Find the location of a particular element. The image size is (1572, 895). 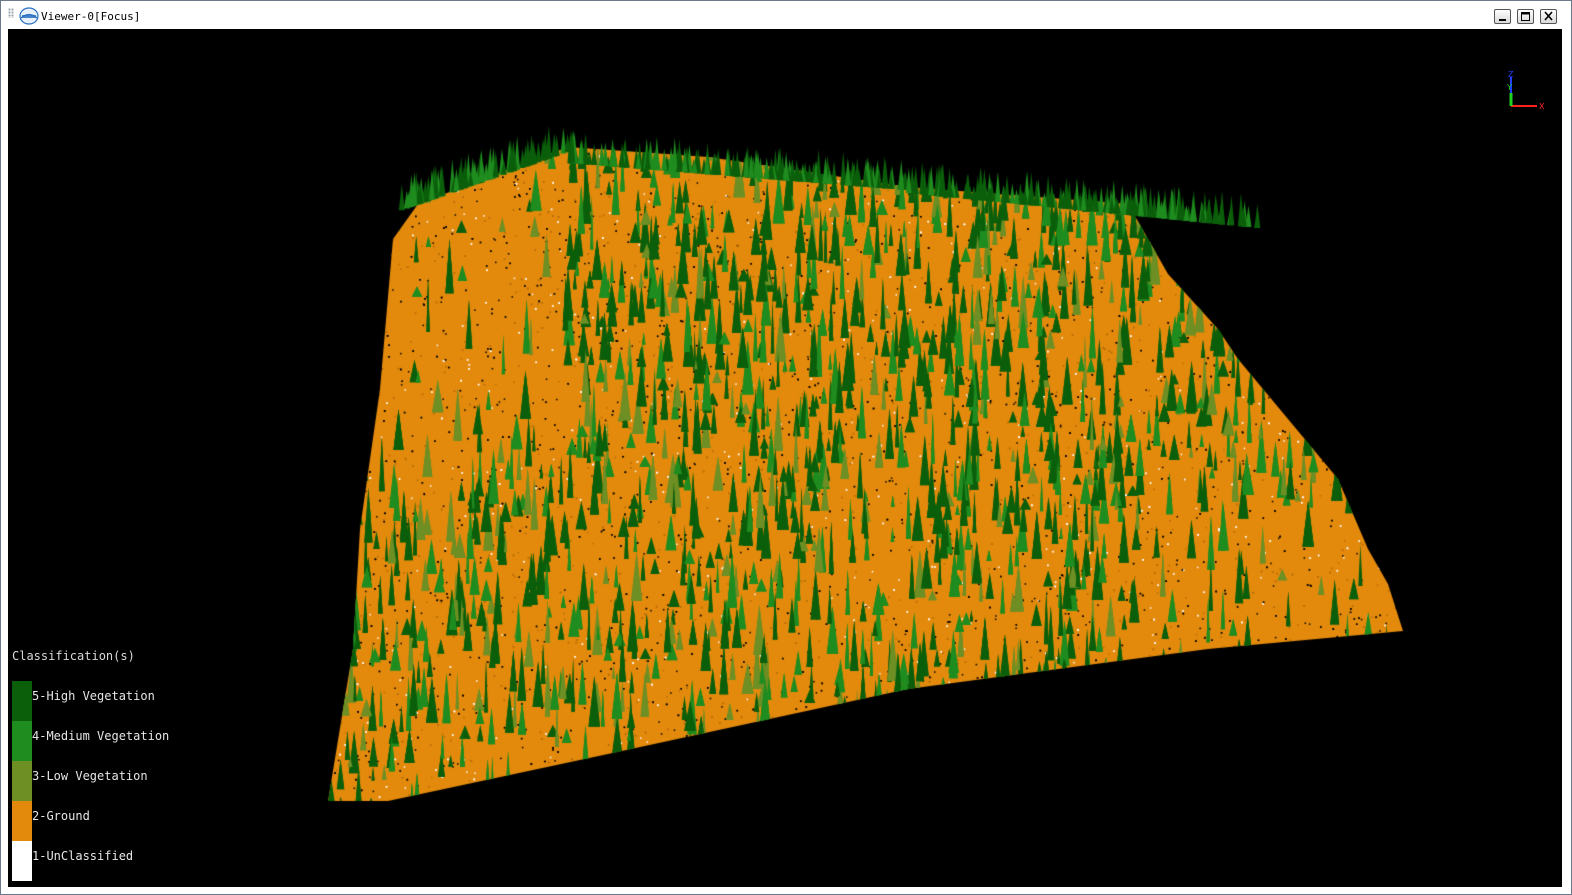

close-icon is located at coordinates (1548, 16).